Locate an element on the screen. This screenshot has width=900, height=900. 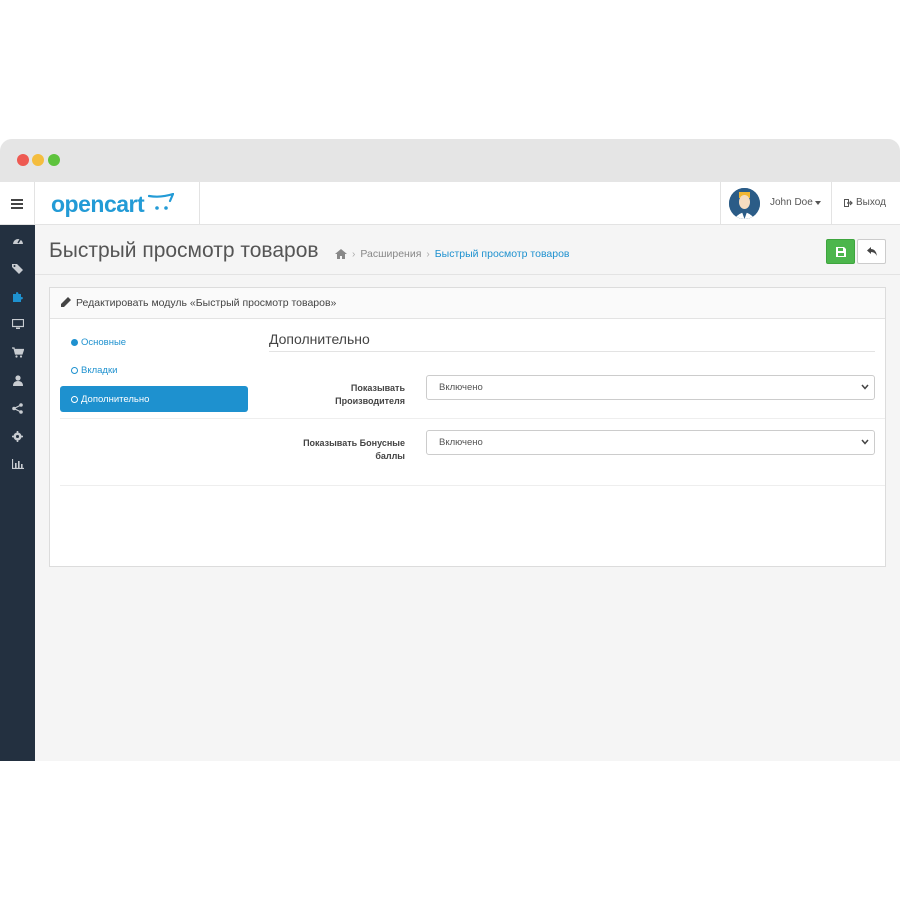
user-menu: John Doe is located at coordinates (776, 203).